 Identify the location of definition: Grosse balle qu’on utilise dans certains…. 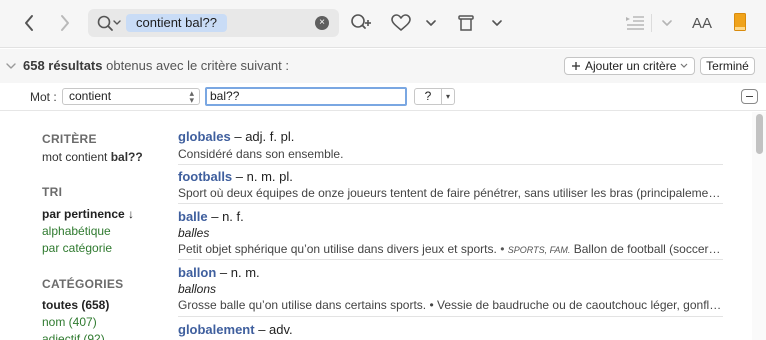
(450, 305).